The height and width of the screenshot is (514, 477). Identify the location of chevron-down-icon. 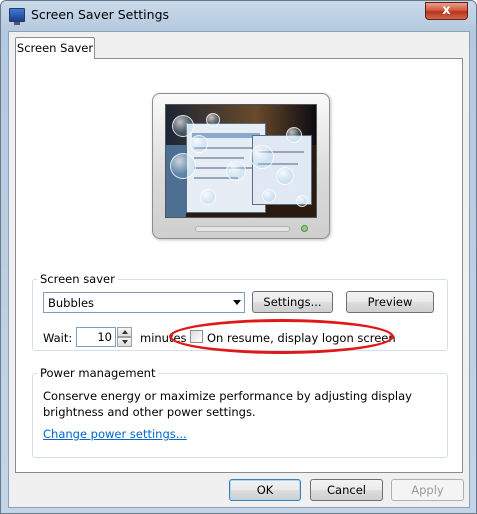
(237, 302).